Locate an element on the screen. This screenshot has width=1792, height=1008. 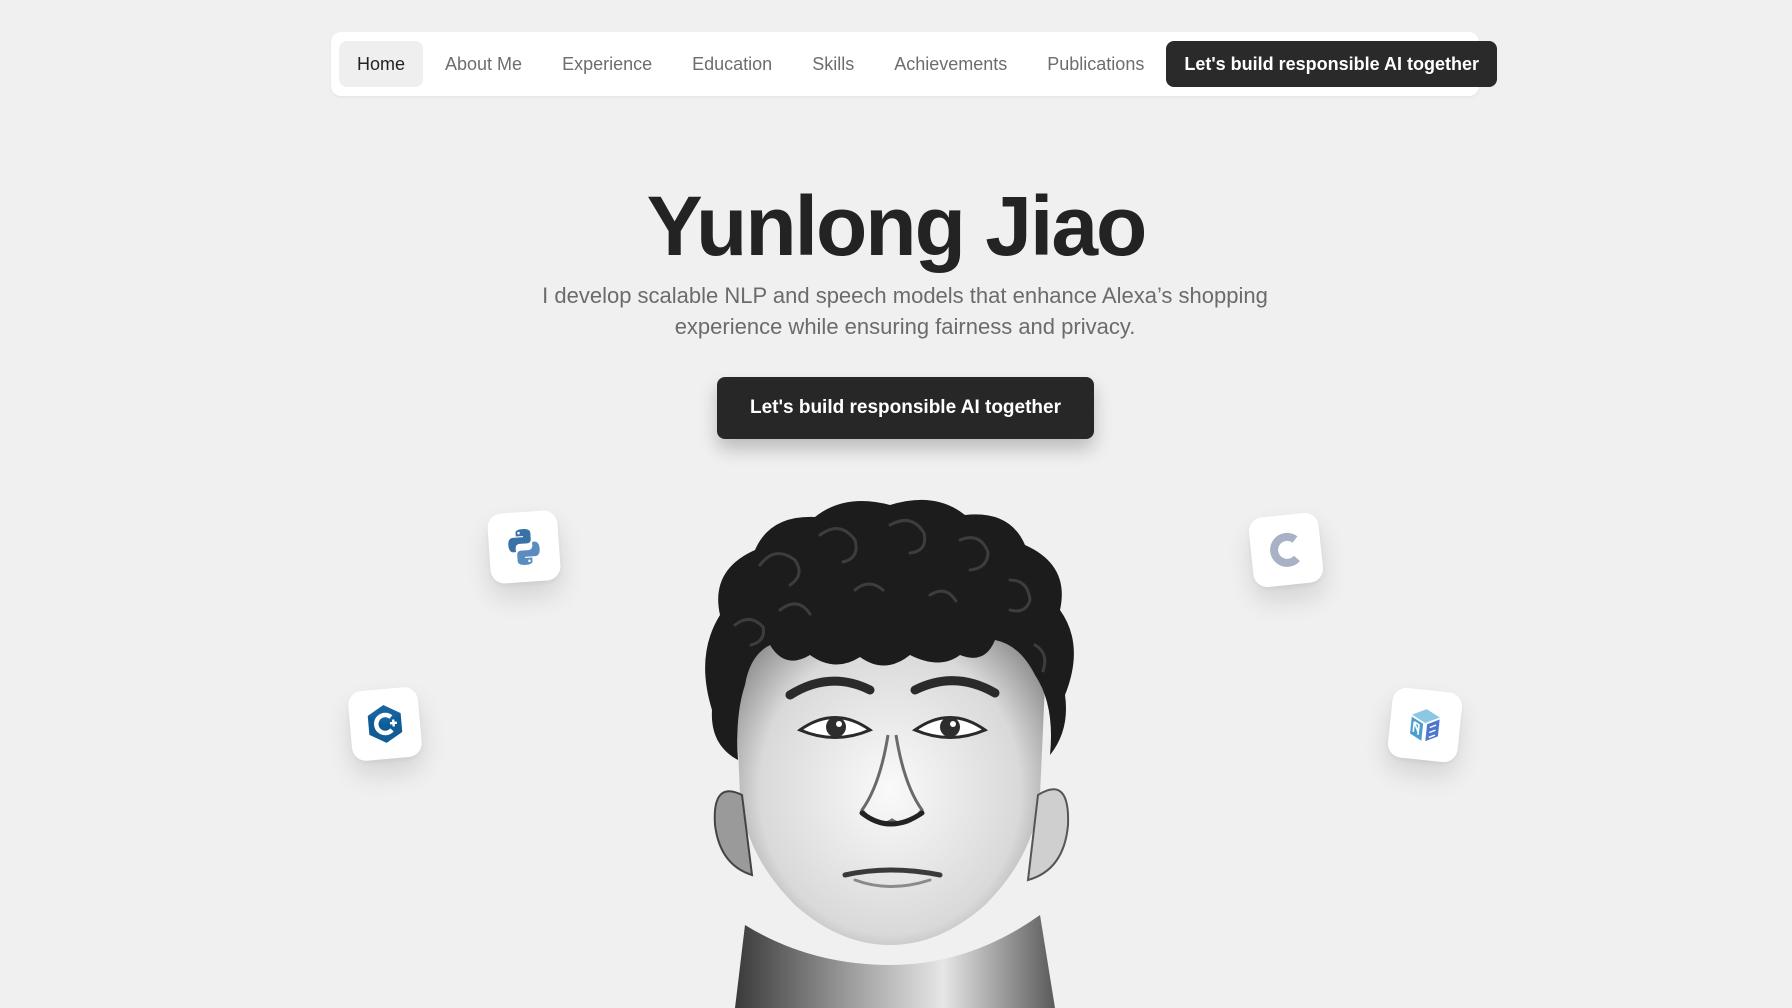
nav-publications: Publications is located at coordinates (1095, 64).